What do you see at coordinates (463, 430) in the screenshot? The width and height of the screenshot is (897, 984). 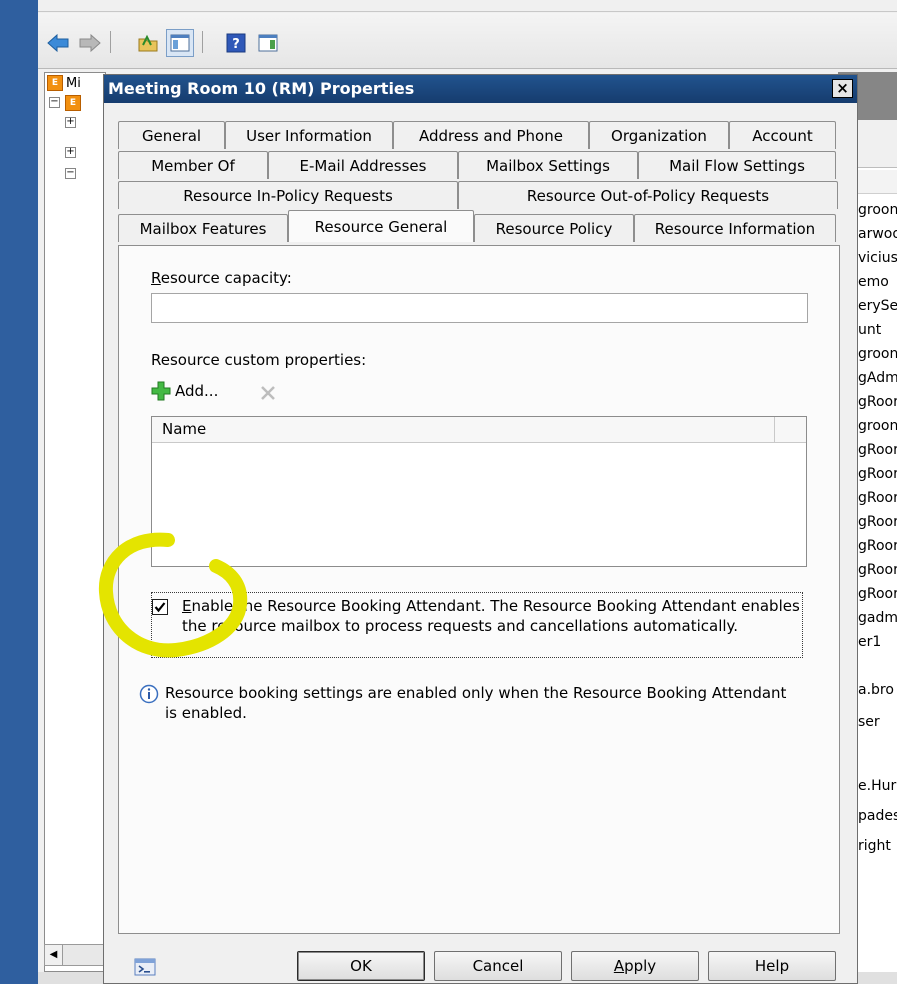 I see `name-column-header: Name` at bounding box center [463, 430].